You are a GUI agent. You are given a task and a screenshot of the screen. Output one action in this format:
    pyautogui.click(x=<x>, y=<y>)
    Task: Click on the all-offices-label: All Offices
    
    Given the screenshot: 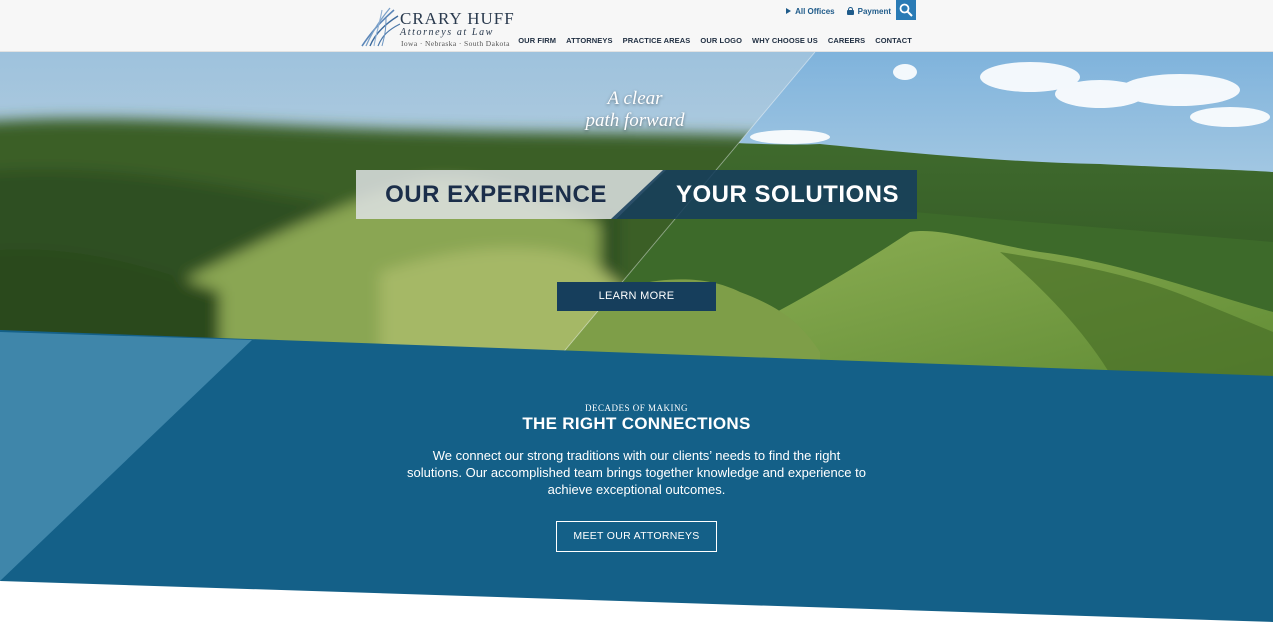 What is the action you would take?
    pyautogui.click(x=815, y=11)
    